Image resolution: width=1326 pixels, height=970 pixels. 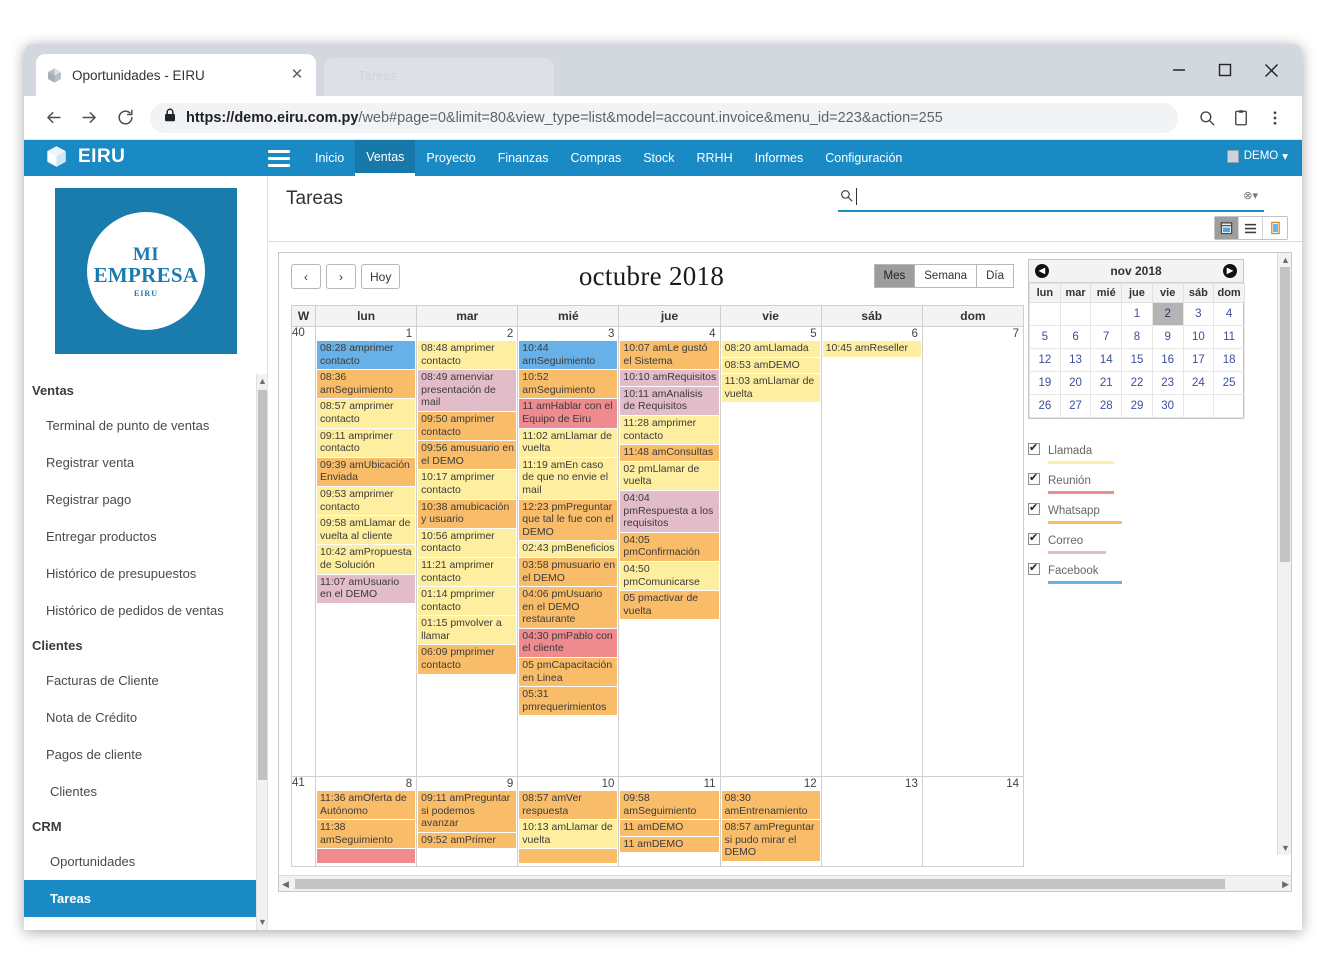 I want to click on calendar-event: 08:53 amDEMO, so click(x=770, y=365).